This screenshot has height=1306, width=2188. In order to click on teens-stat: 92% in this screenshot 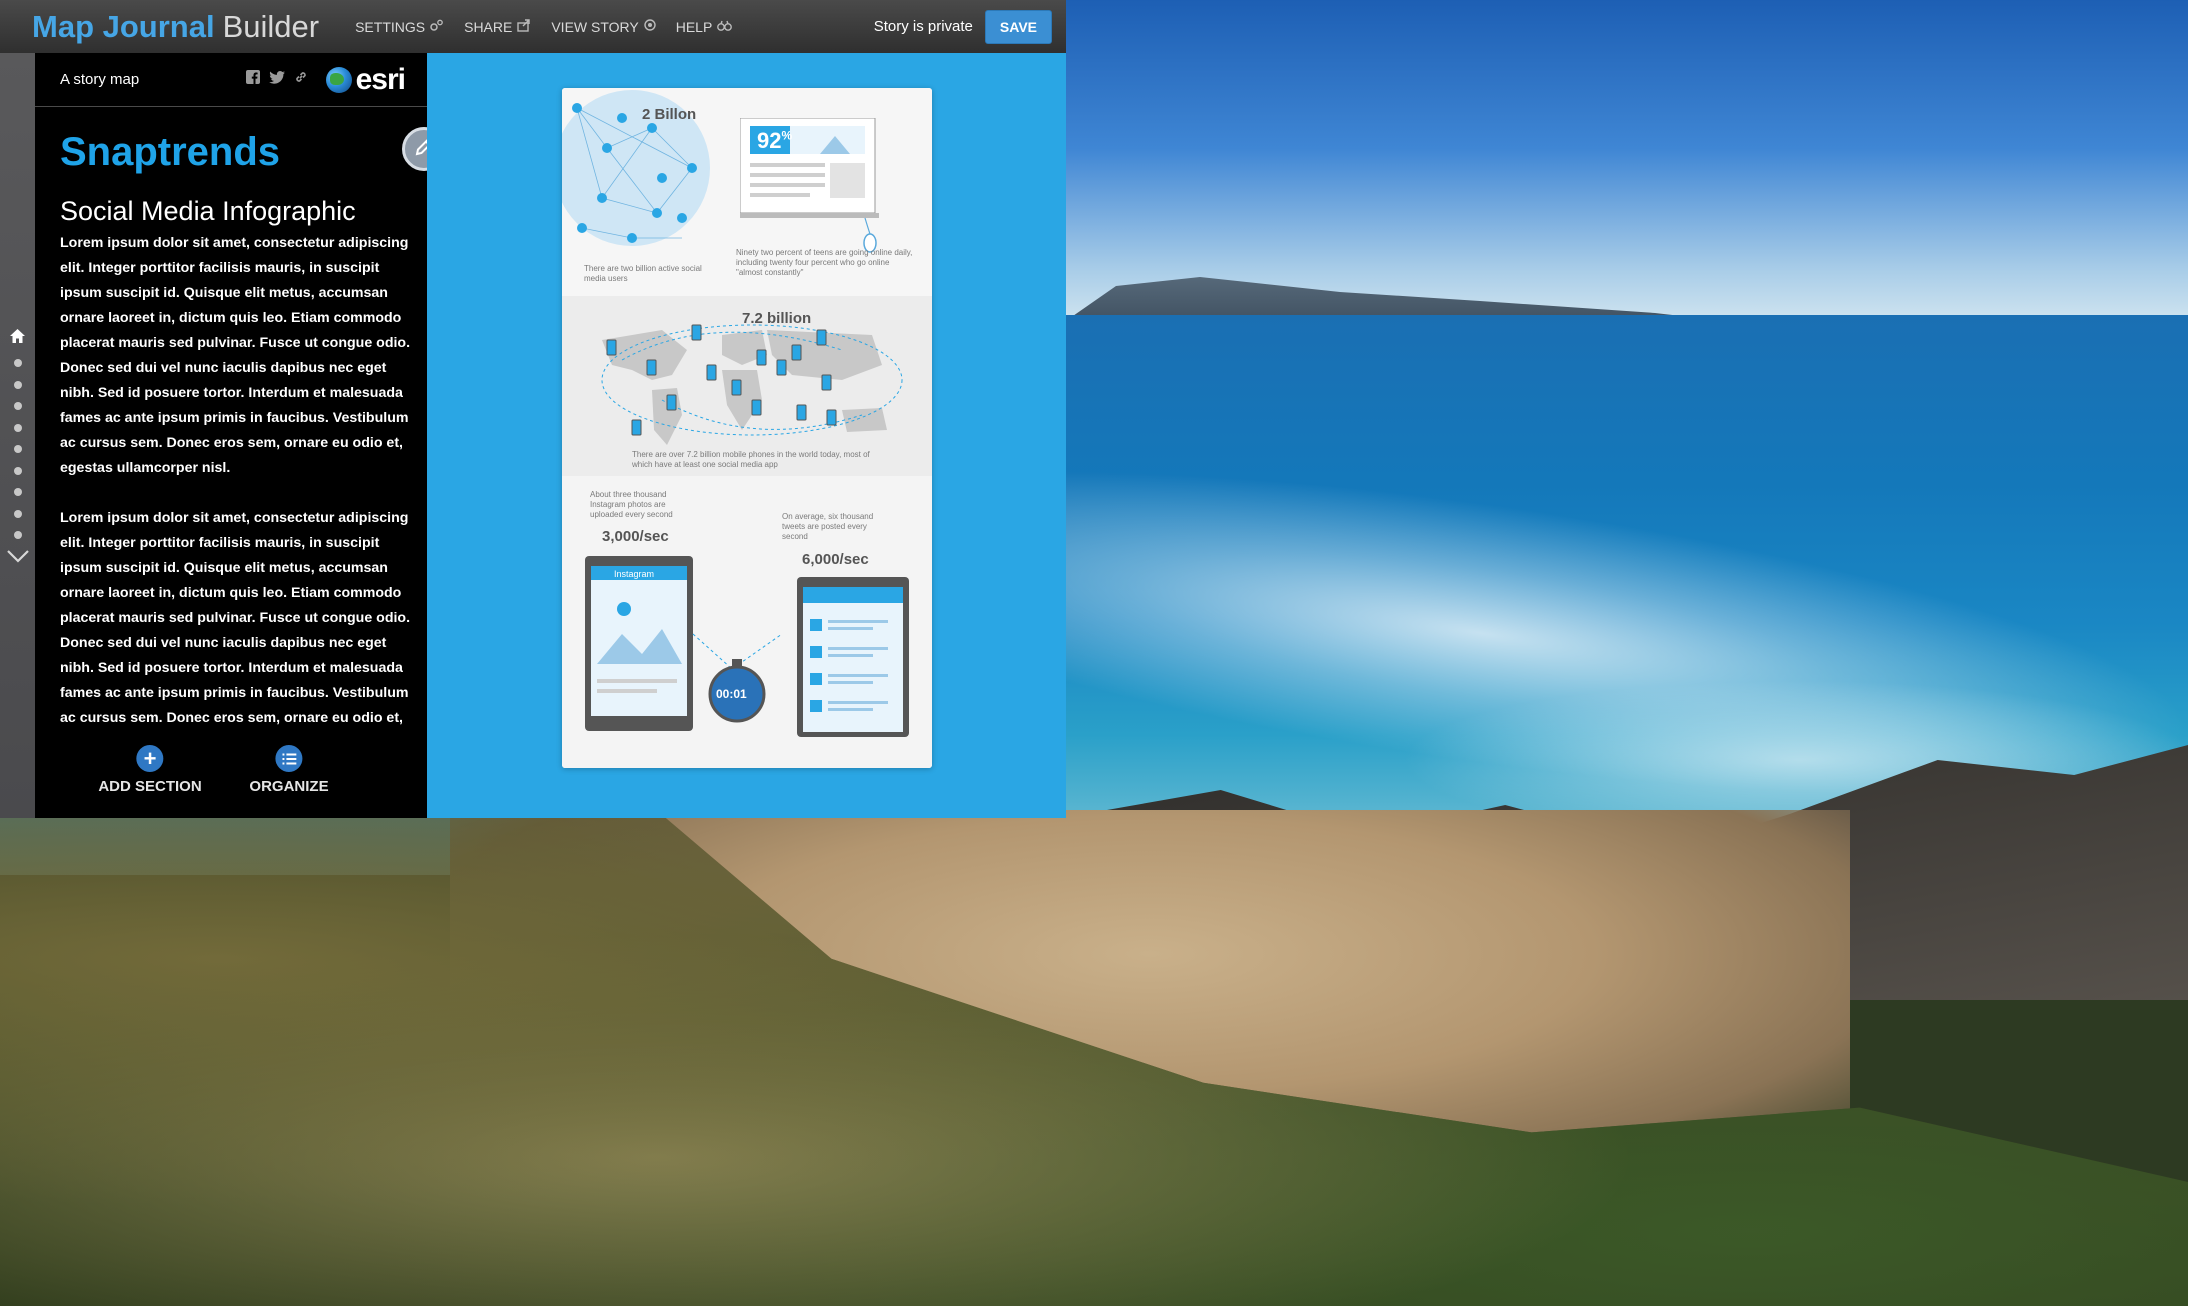, I will do `click(774, 141)`.